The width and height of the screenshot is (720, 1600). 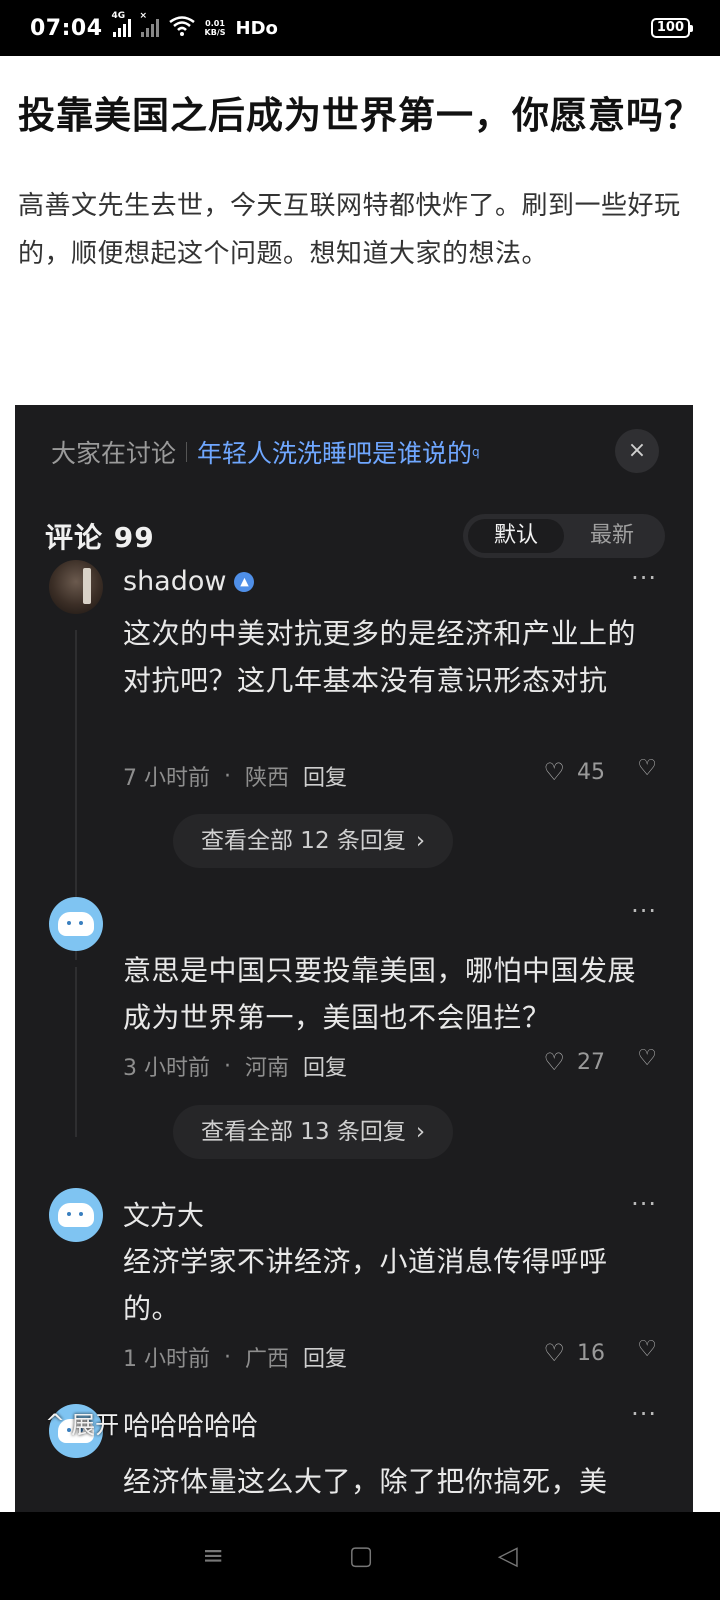 I want to click on chevron-up-icon: ^, so click(x=55, y=1422).